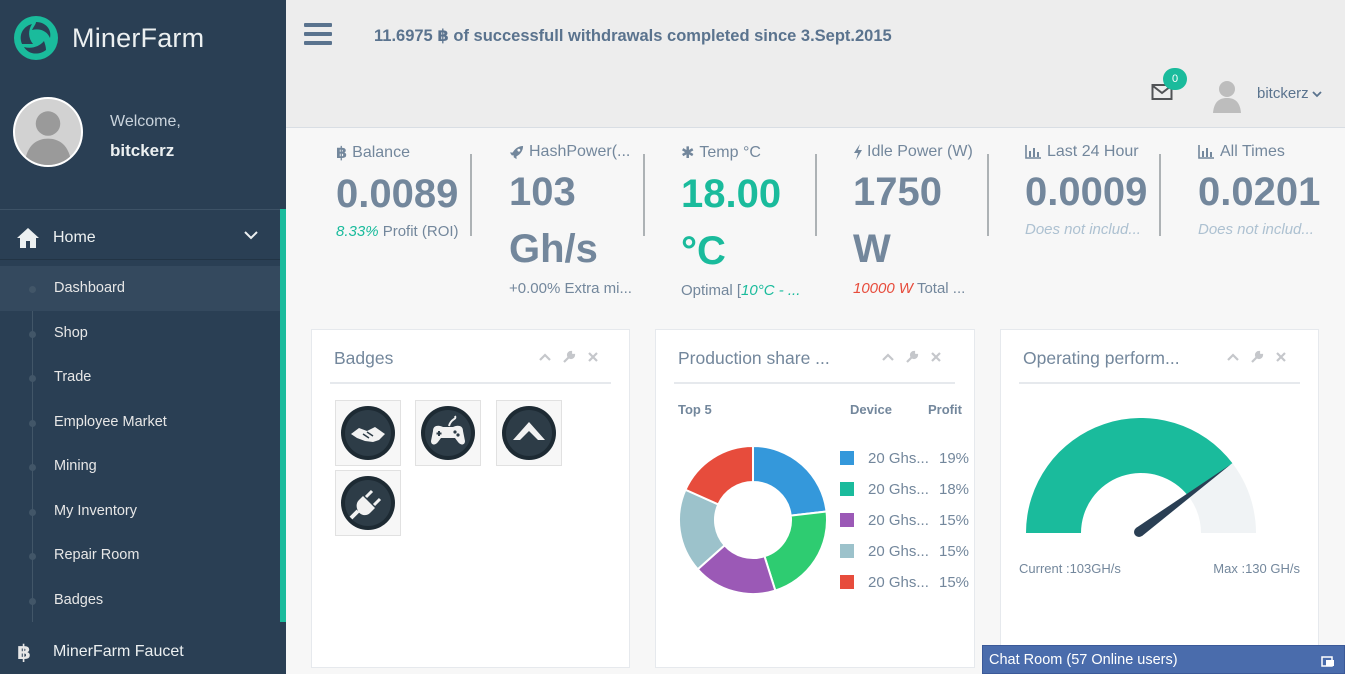 Image resolution: width=1345 pixels, height=674 pixels. What do you see at coordinates (74, 237) in the screenshot?
I see `sidebar-item-home-label: Home` at bounding box center [74, 237].